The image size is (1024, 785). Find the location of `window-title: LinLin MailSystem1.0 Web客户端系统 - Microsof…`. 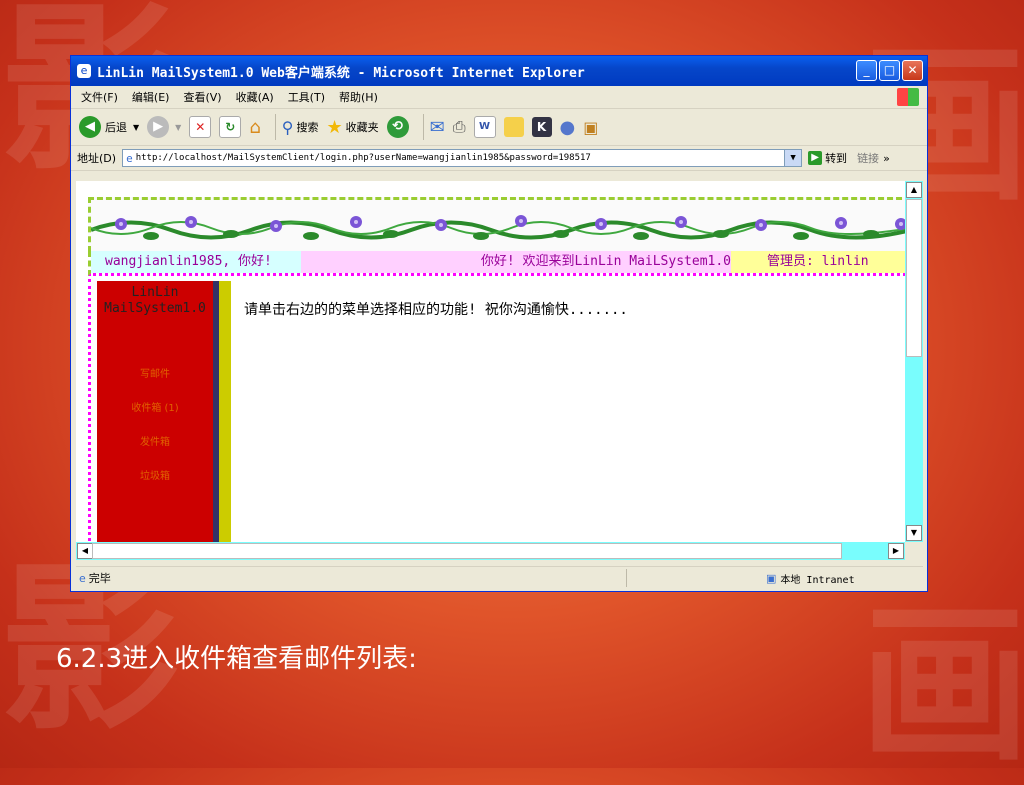

window-title: LinLin MailSystem1.0 Web客户端系统 - Microsof… is located at coordinates (341, 73).